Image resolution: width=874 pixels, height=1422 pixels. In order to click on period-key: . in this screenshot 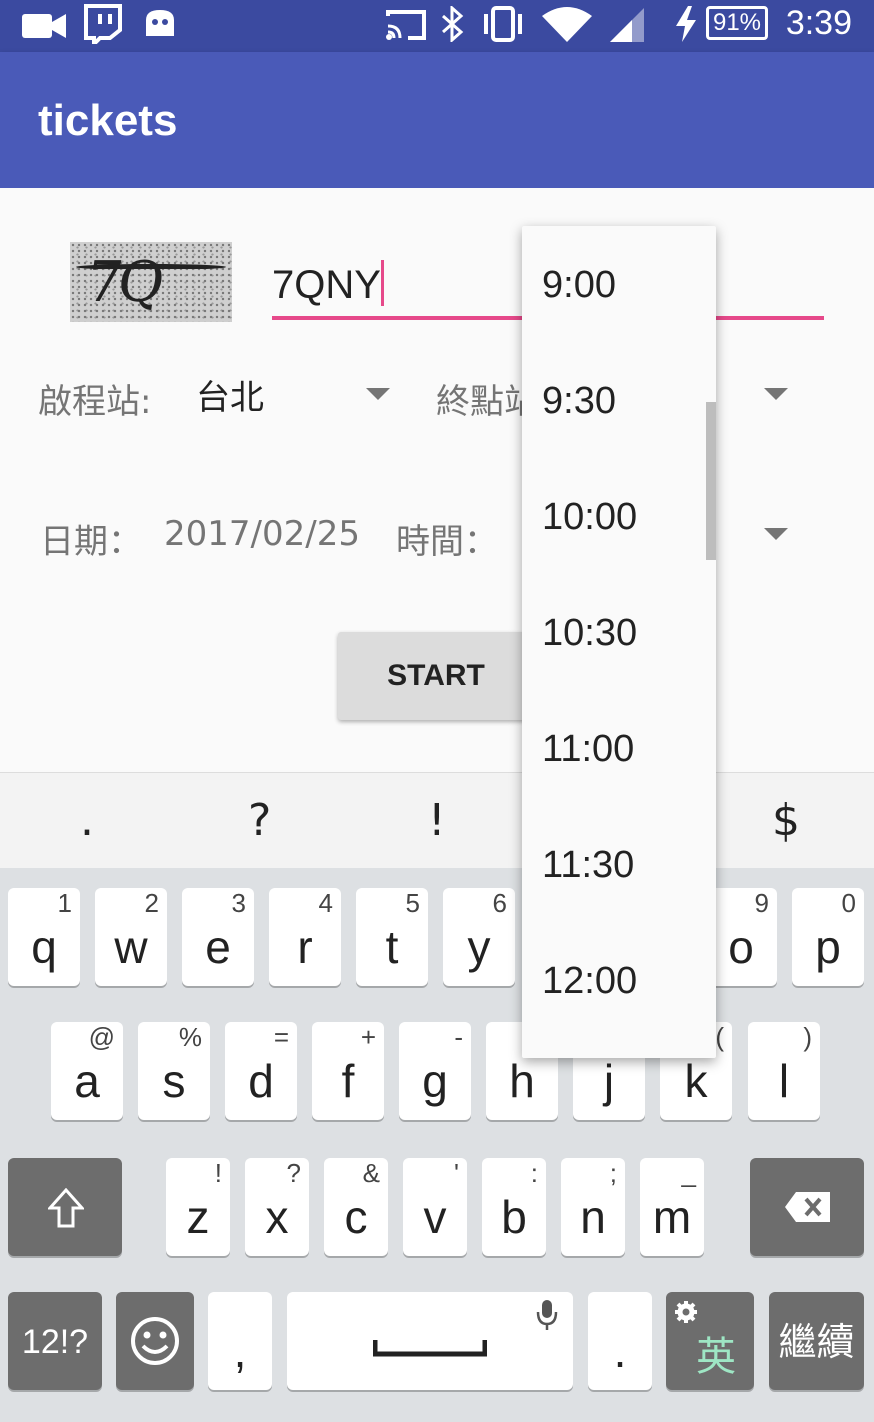, I will do `click(620, 1341)`.